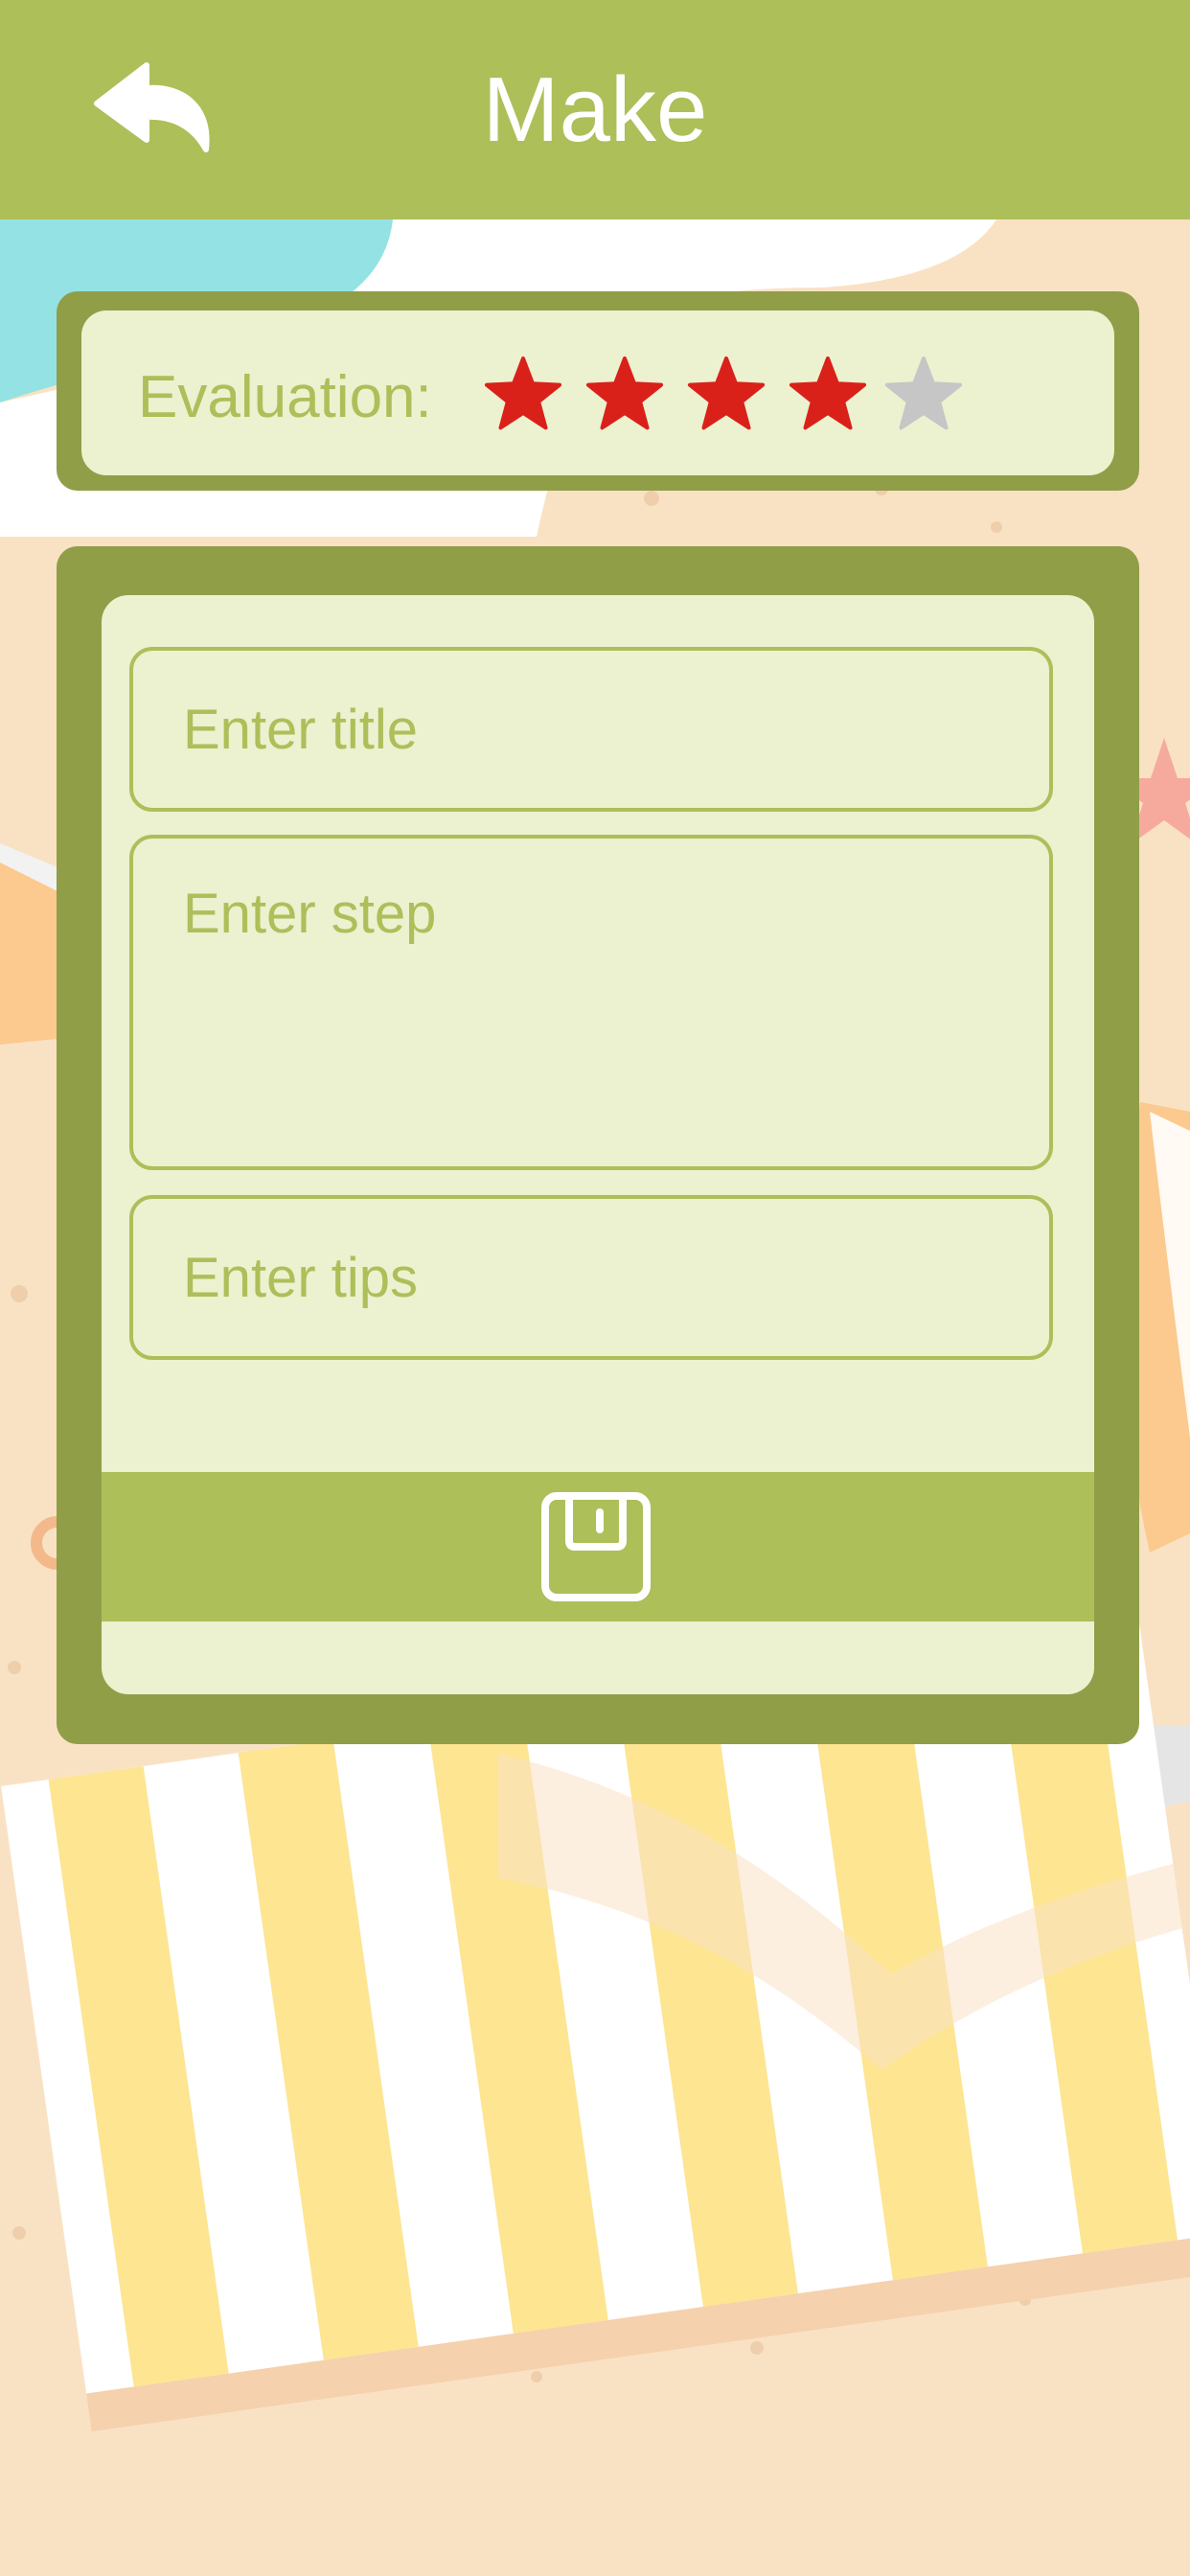  I want to click on floppy-disk-icon, so click(596, 1546).